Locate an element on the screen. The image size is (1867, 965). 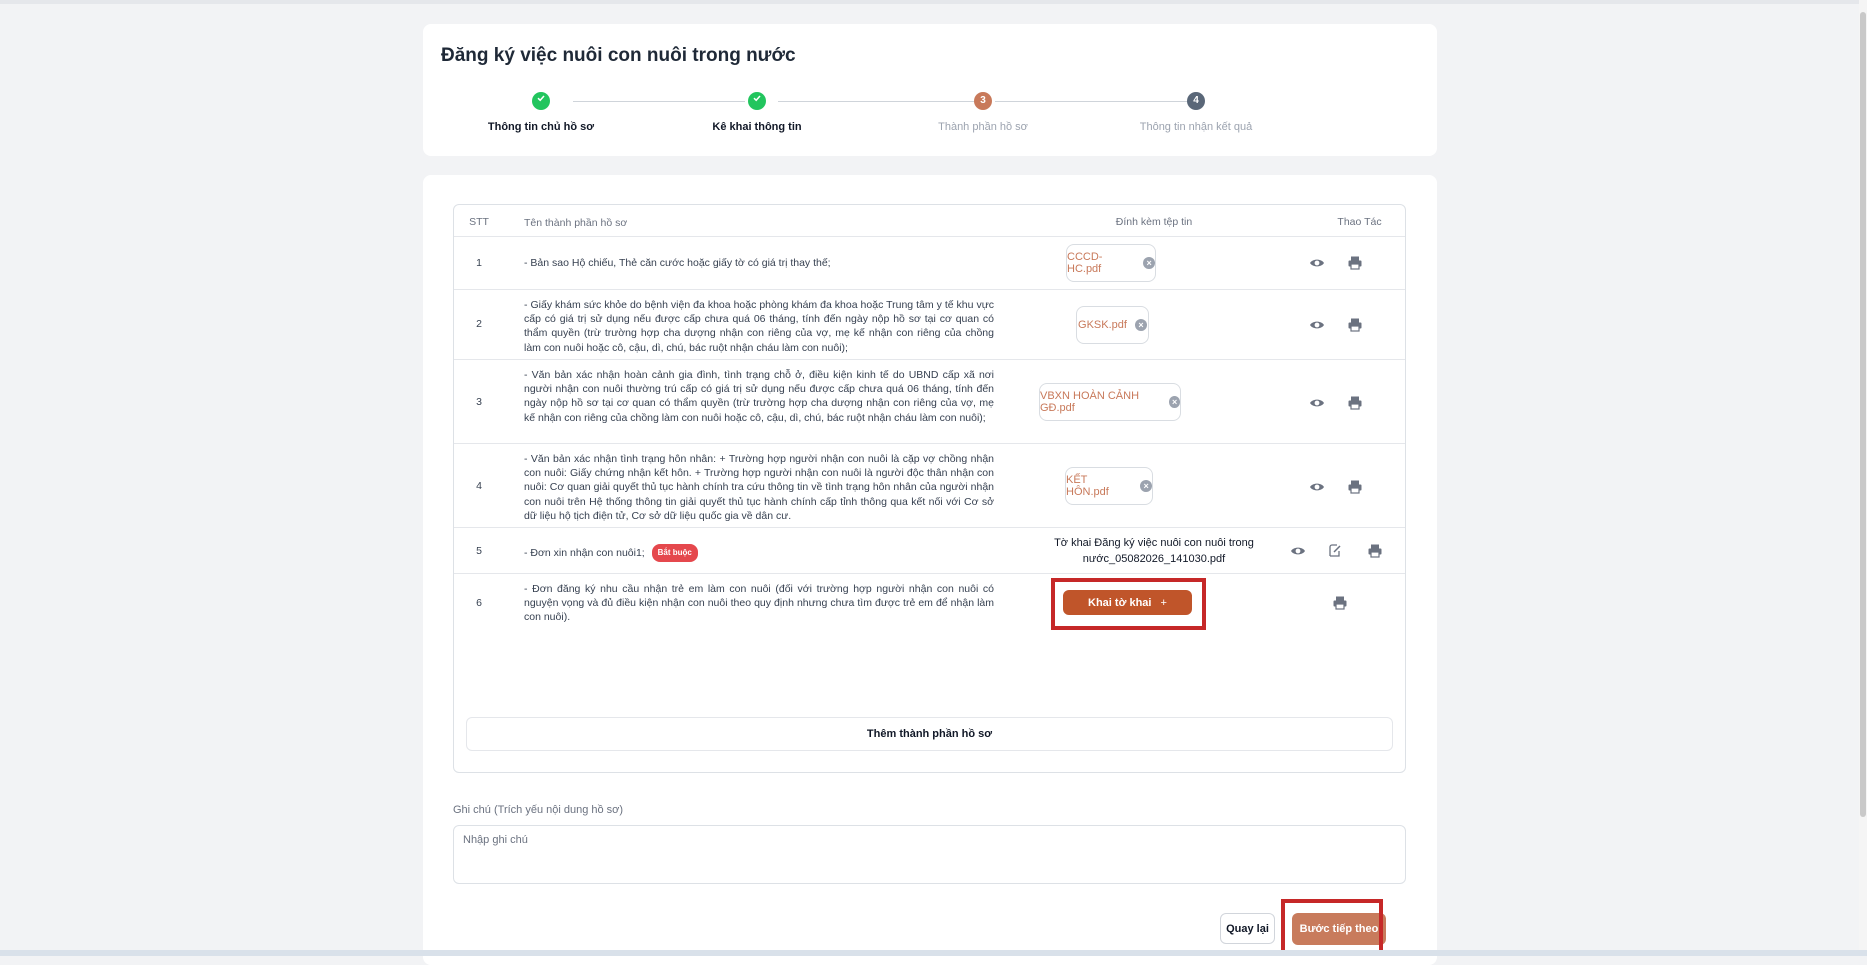
header-name: Tên thành phần hồ sơ is located at coordinates (759, 223).